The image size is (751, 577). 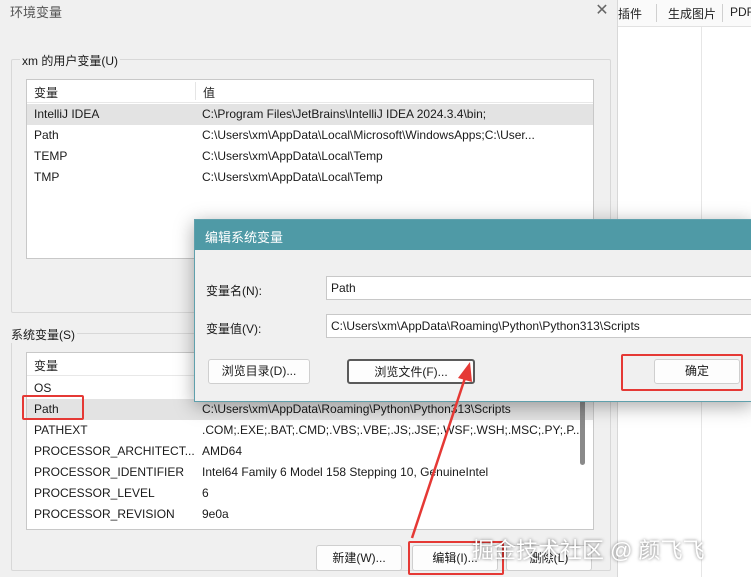 I want to click on annotation-arrow-icon, so click(x=441, y=450).